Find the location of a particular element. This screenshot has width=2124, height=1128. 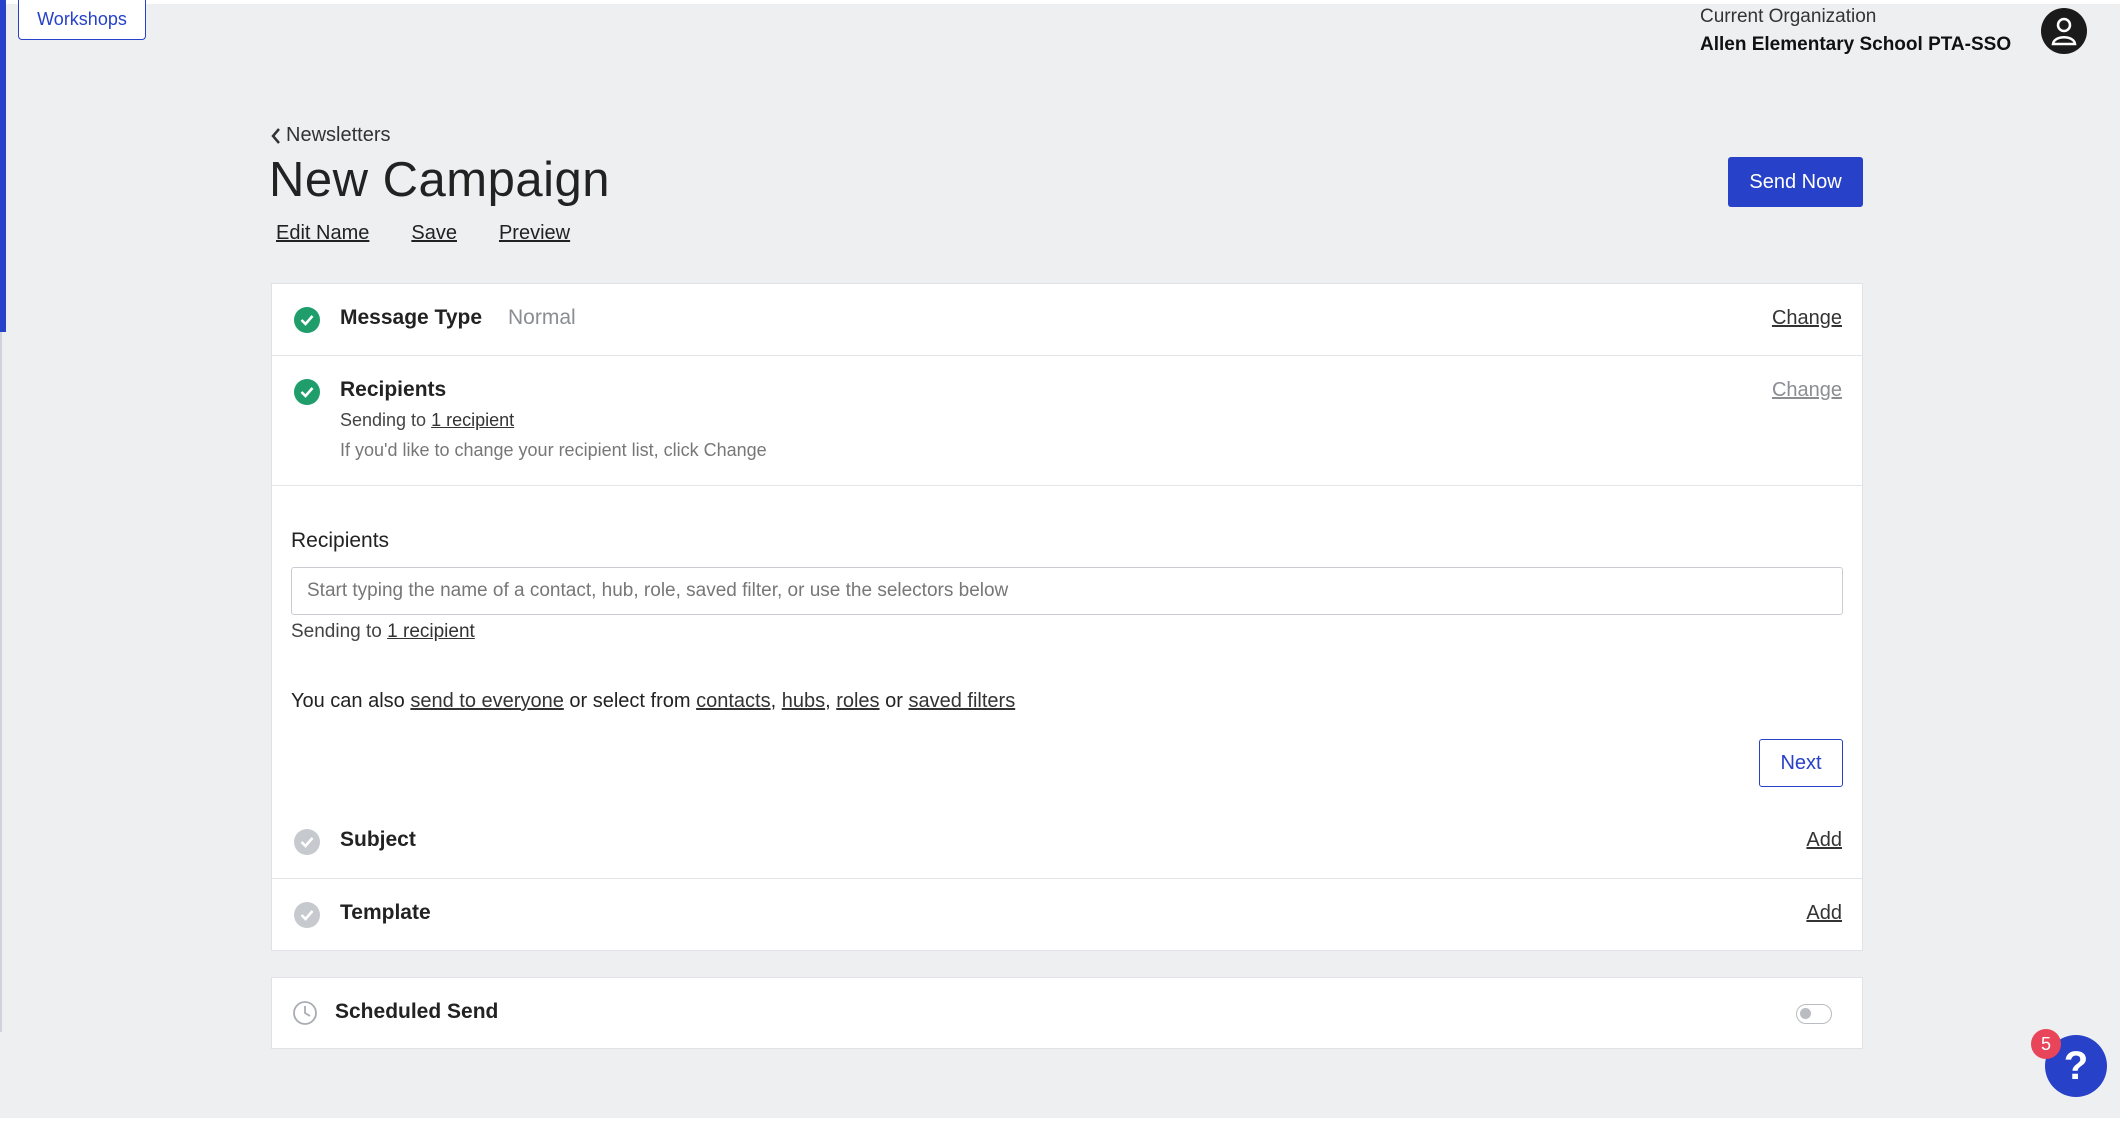

next-button: Next is located at coordinates (1801, 763).